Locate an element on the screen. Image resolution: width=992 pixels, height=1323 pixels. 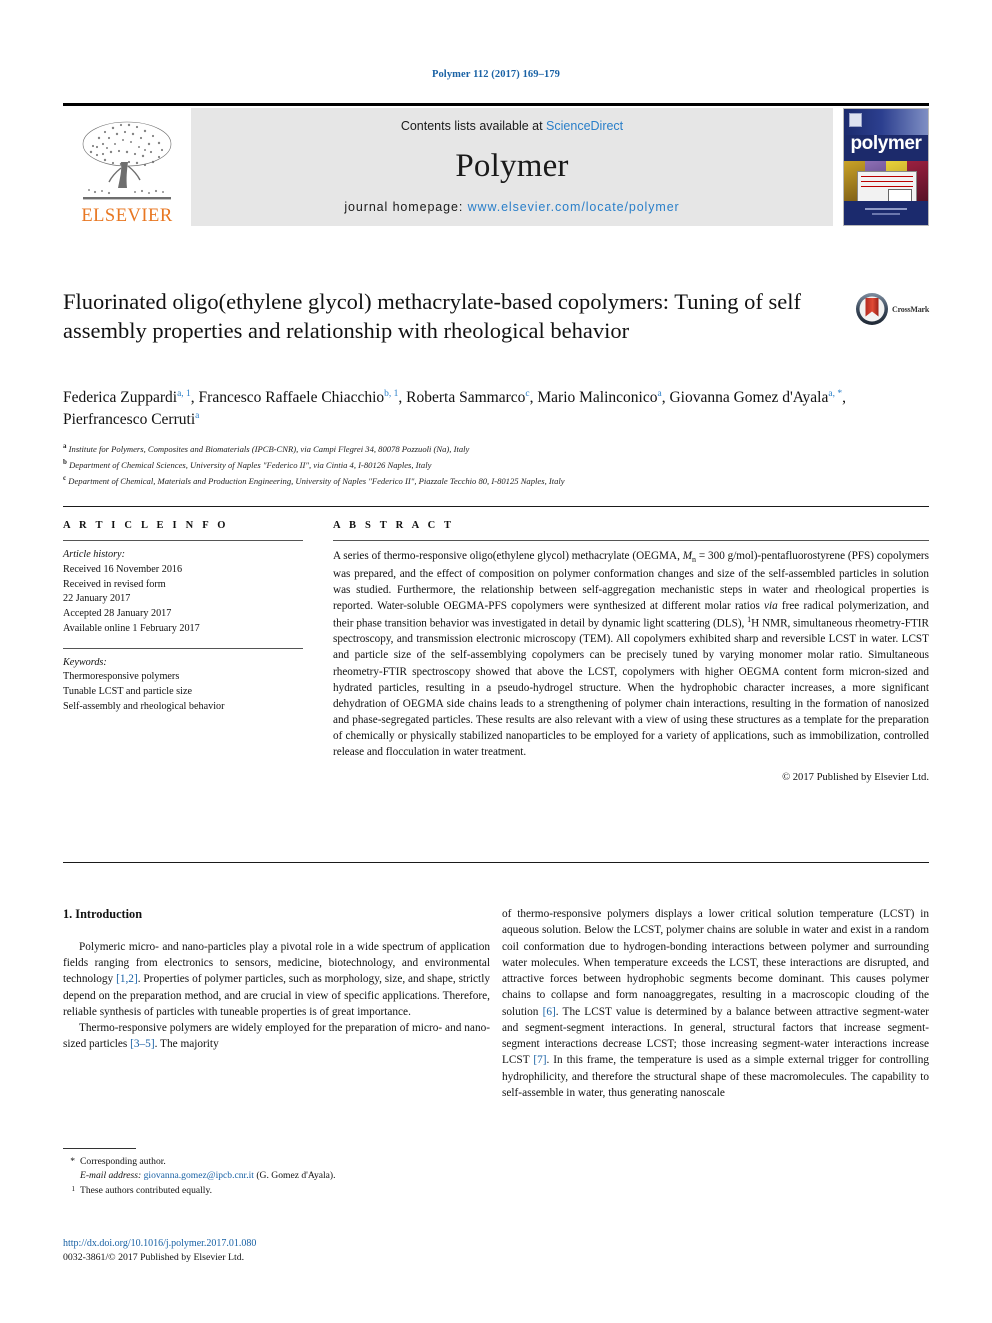
citation-ref: [6] is located at coordinates (549, 1012).